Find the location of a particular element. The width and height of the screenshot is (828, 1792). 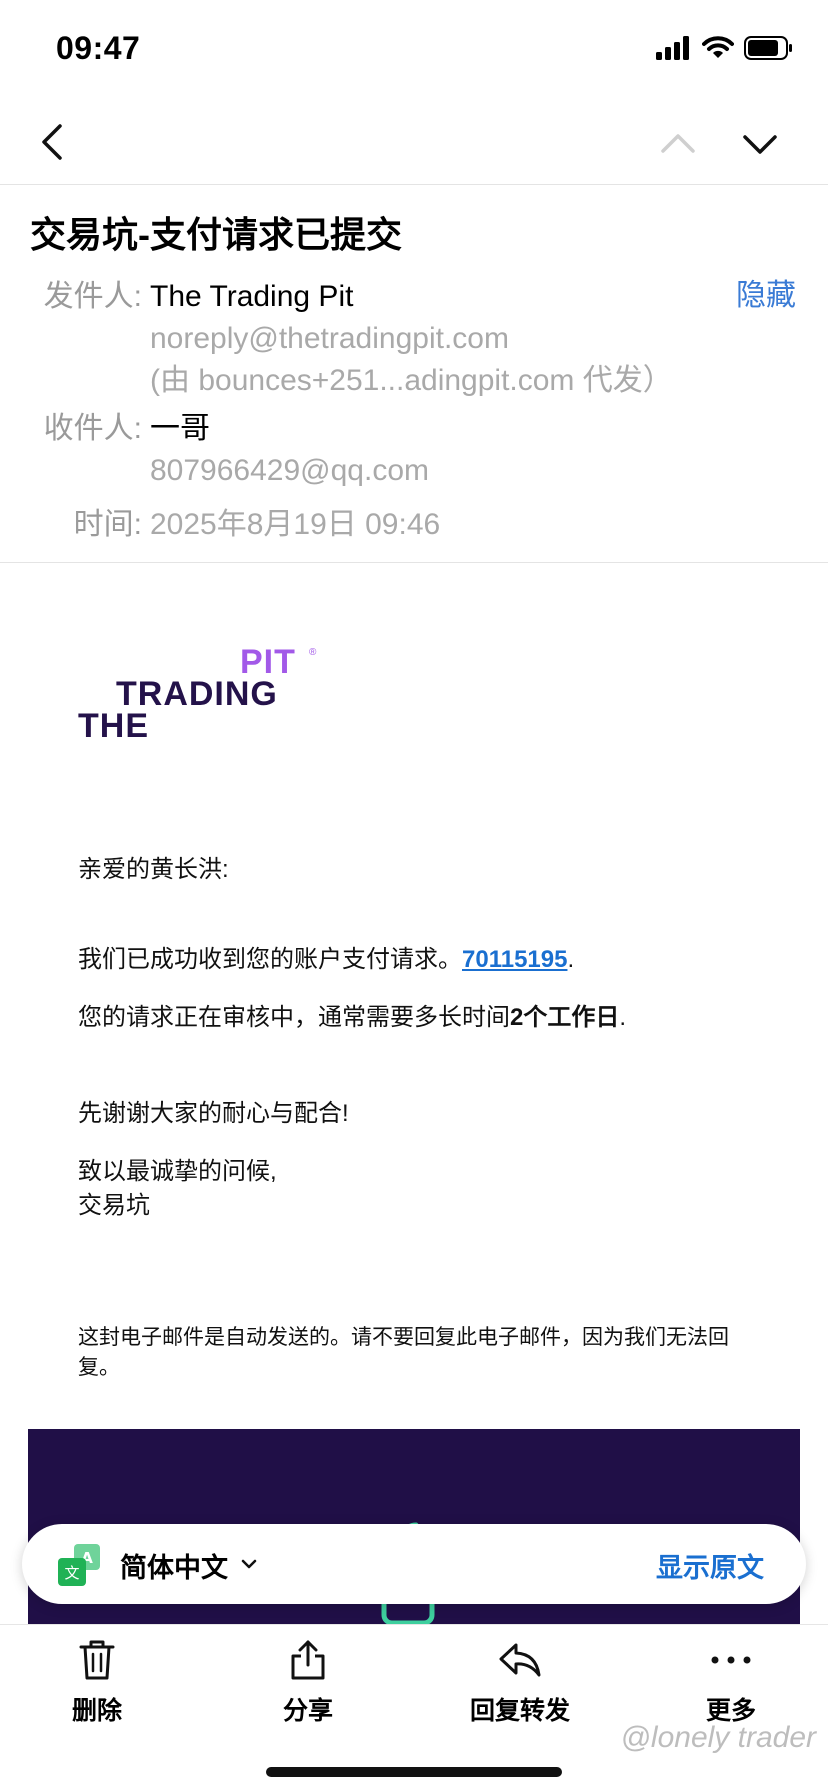

bottom-toolbar: 删除 分享 回复转发 更多 @lonely trader is located at coordinates (414, 1708).